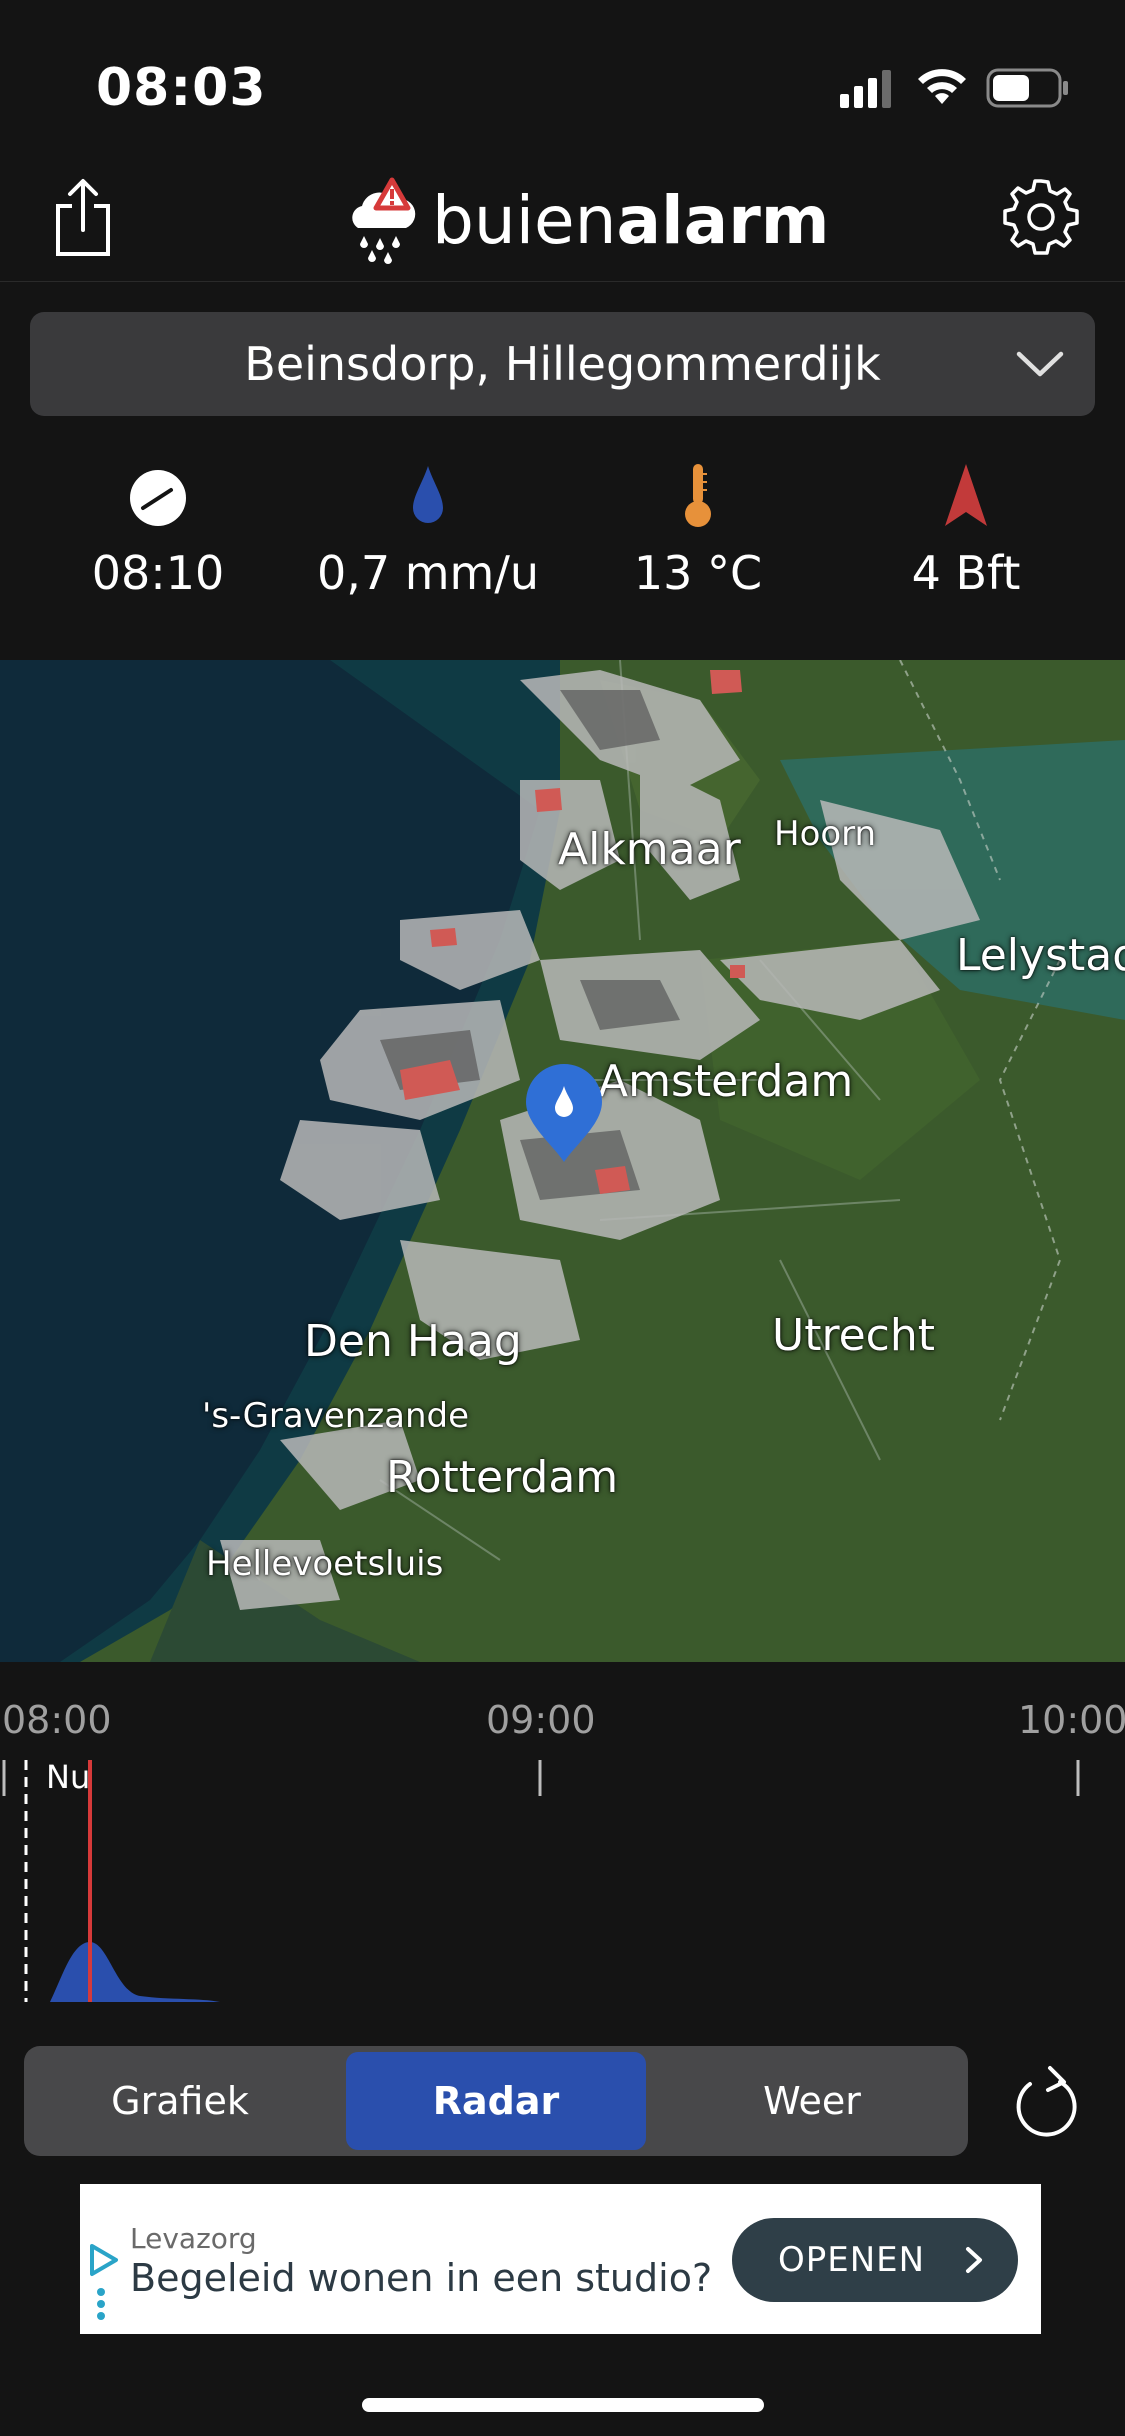 Image resolution: width=1125 pixels, height=2436 pixels. What do you see at coordinates (698, 495) in the screenshot?
I see `thermometer-icon` at bounding box center [698, 495].